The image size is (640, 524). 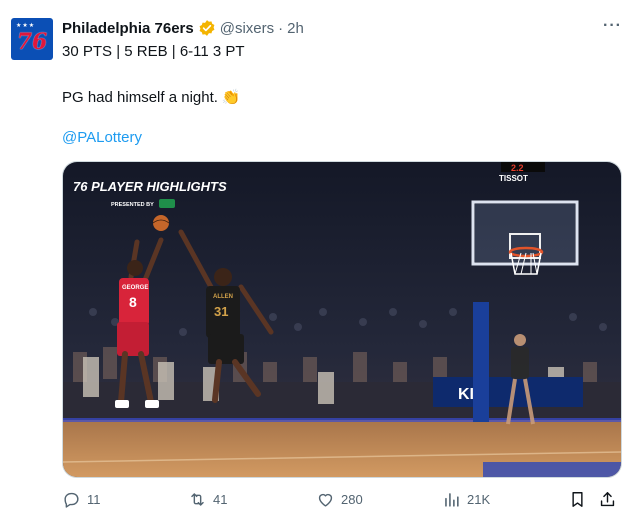 What do you see at coordinates (128, 28) in the screenshot?
I see `author-name: Philadelphia 76ers` at bounding box center [128, 28].